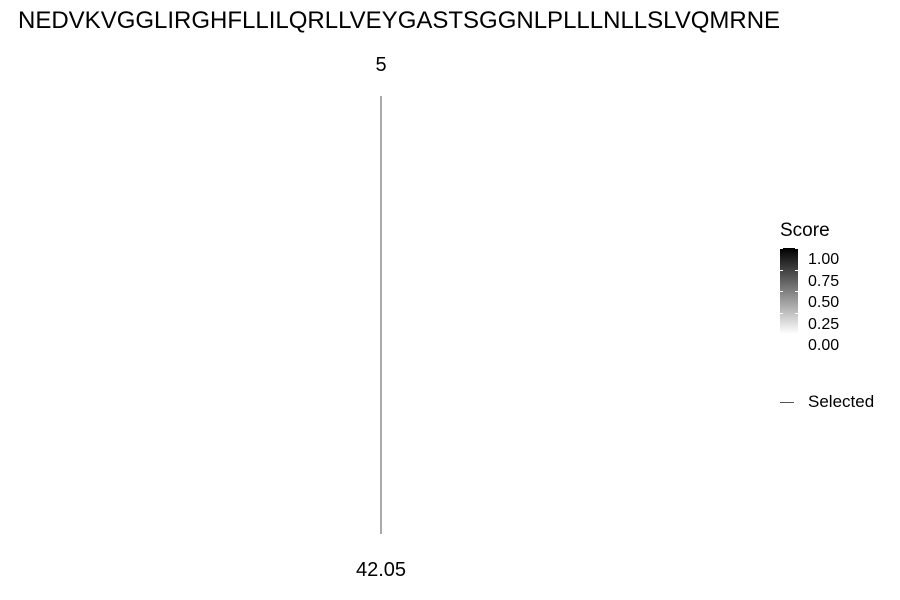  I want to click on colorbar-label: 0.25, so click(824, 324).